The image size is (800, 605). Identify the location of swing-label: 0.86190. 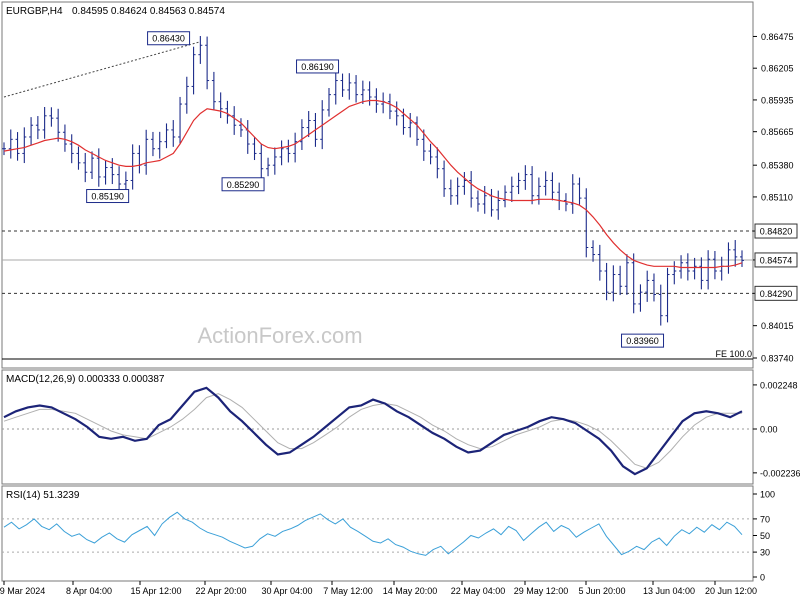
(317, 67).